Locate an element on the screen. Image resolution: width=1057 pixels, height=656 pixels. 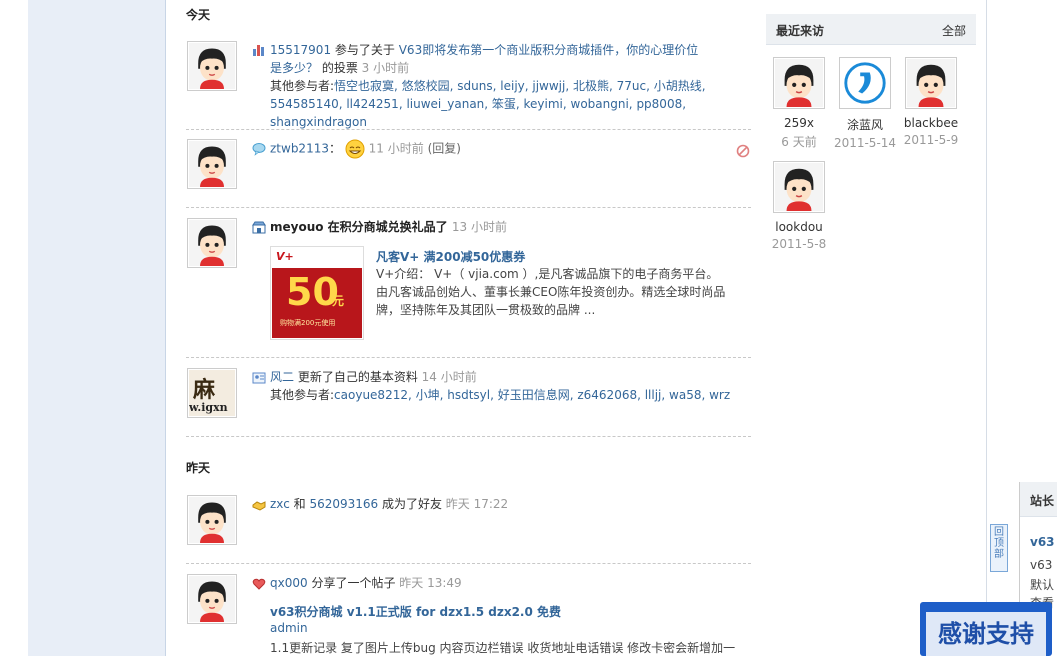
coupon-brand: V+ is located at coordinates (285, 256).